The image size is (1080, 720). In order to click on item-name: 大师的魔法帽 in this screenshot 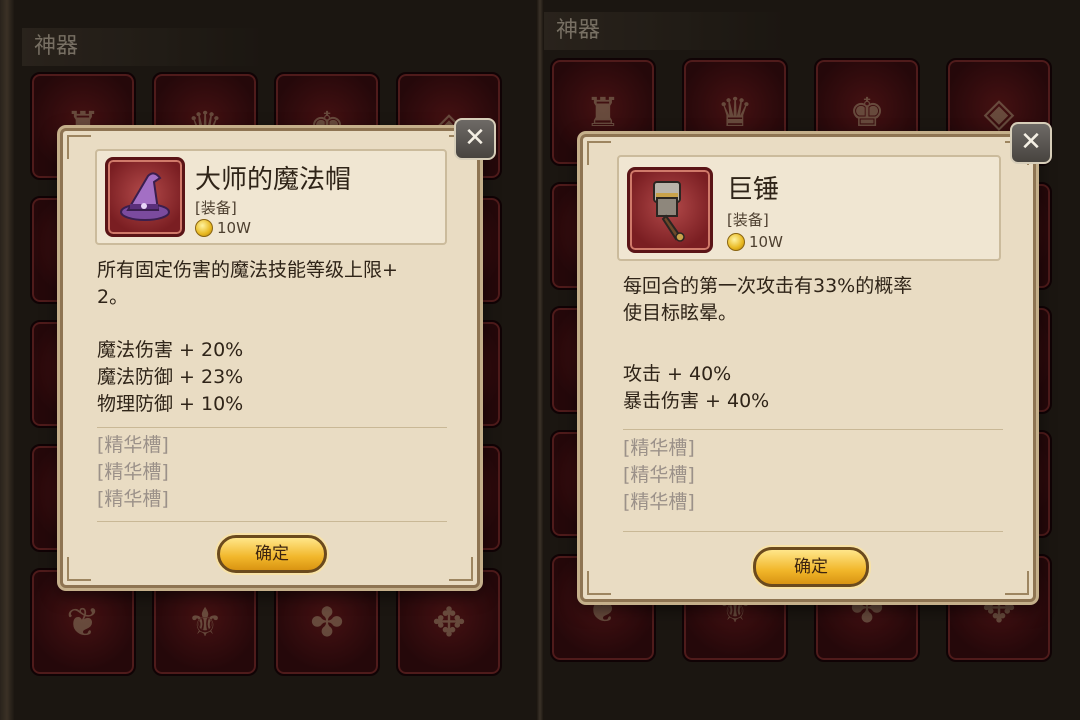, I will do `click(273, 180)`.